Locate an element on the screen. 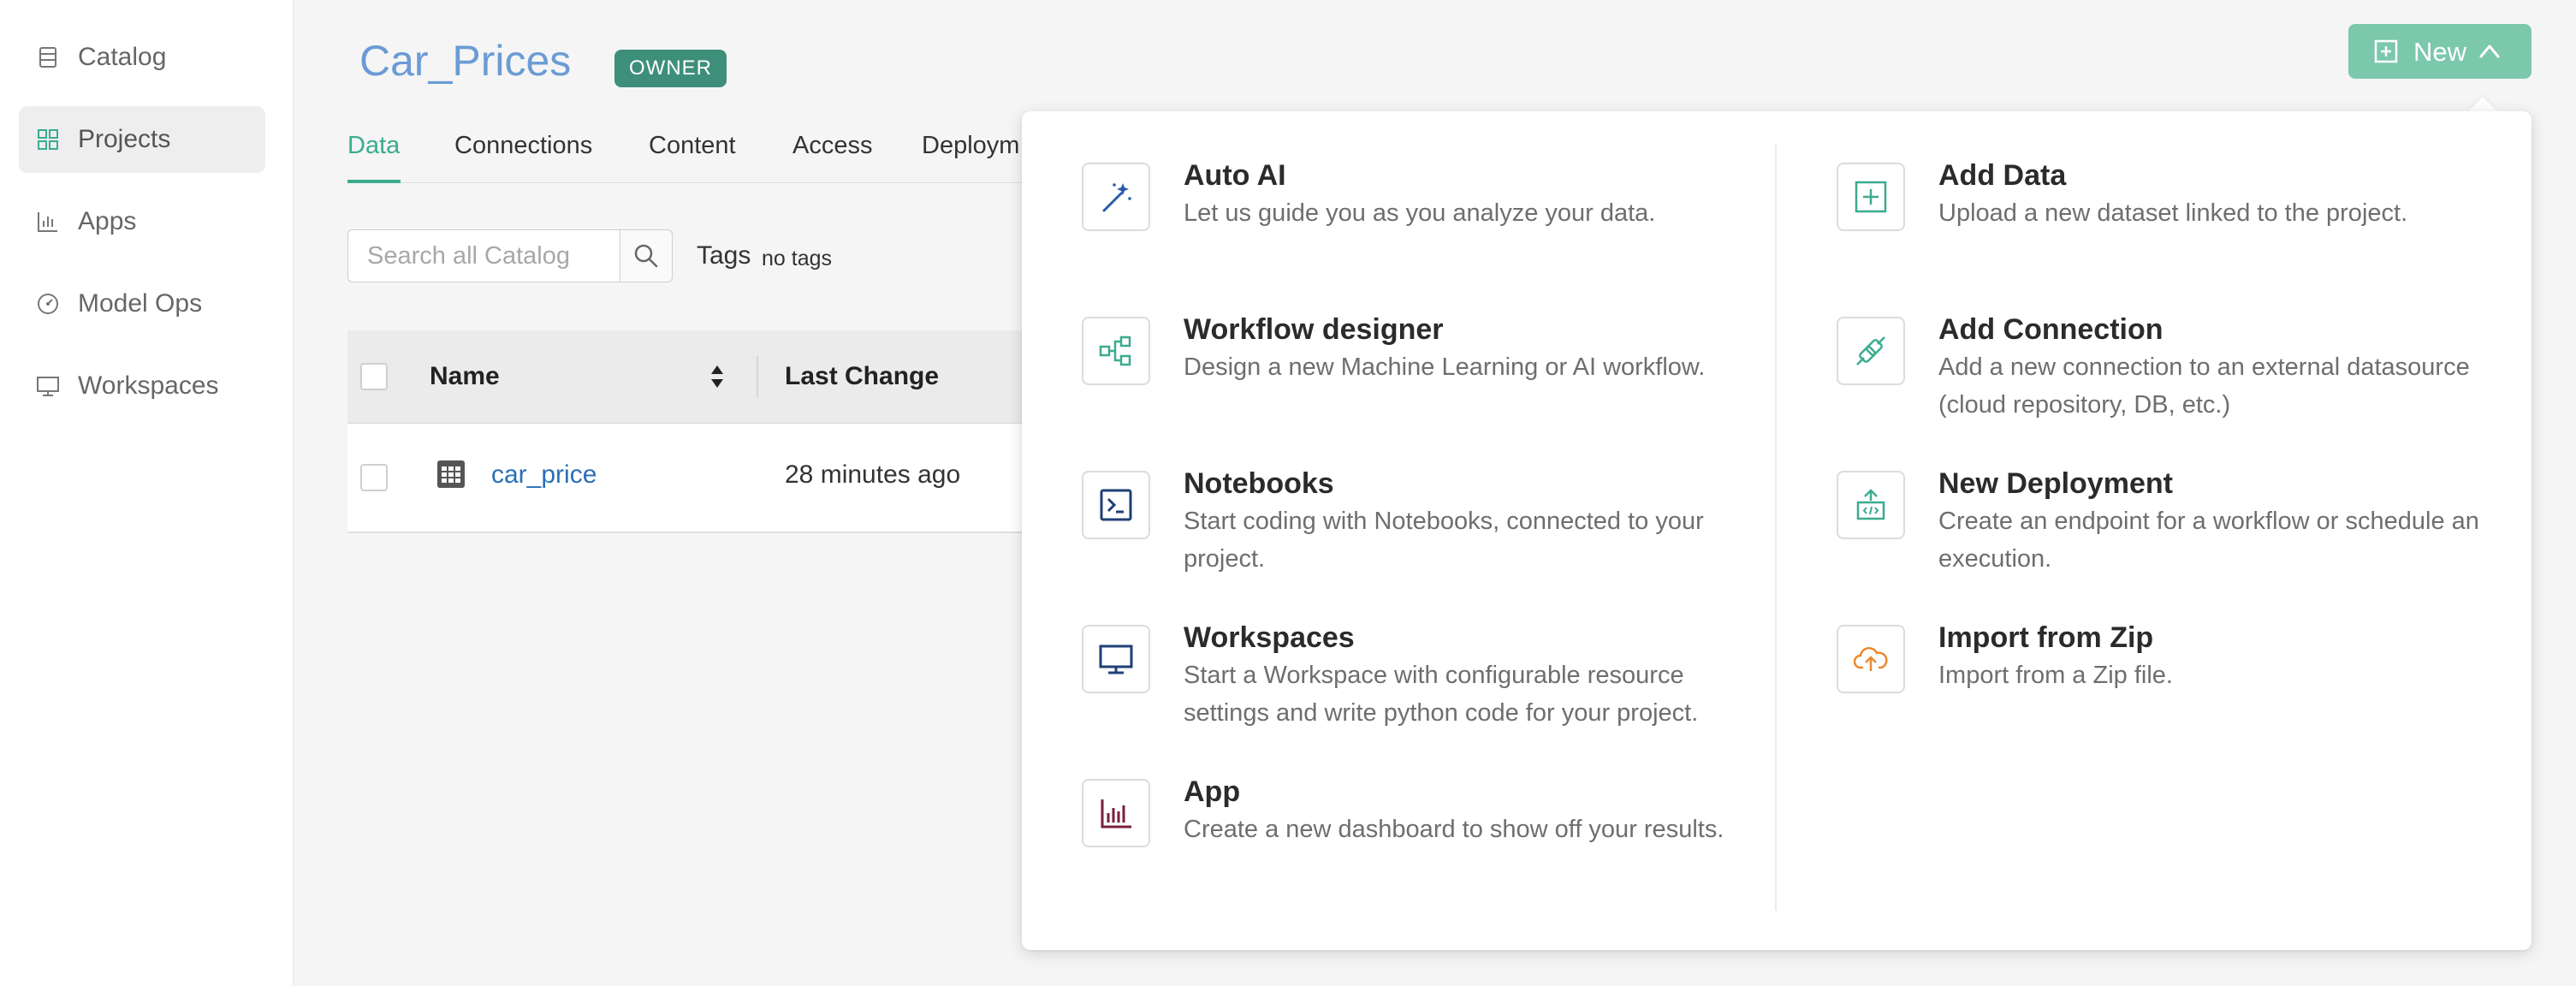 The height and width of the screenshot is (986, 2576). menu-item-title: New Deployment is located at coordinates (2055, 483).